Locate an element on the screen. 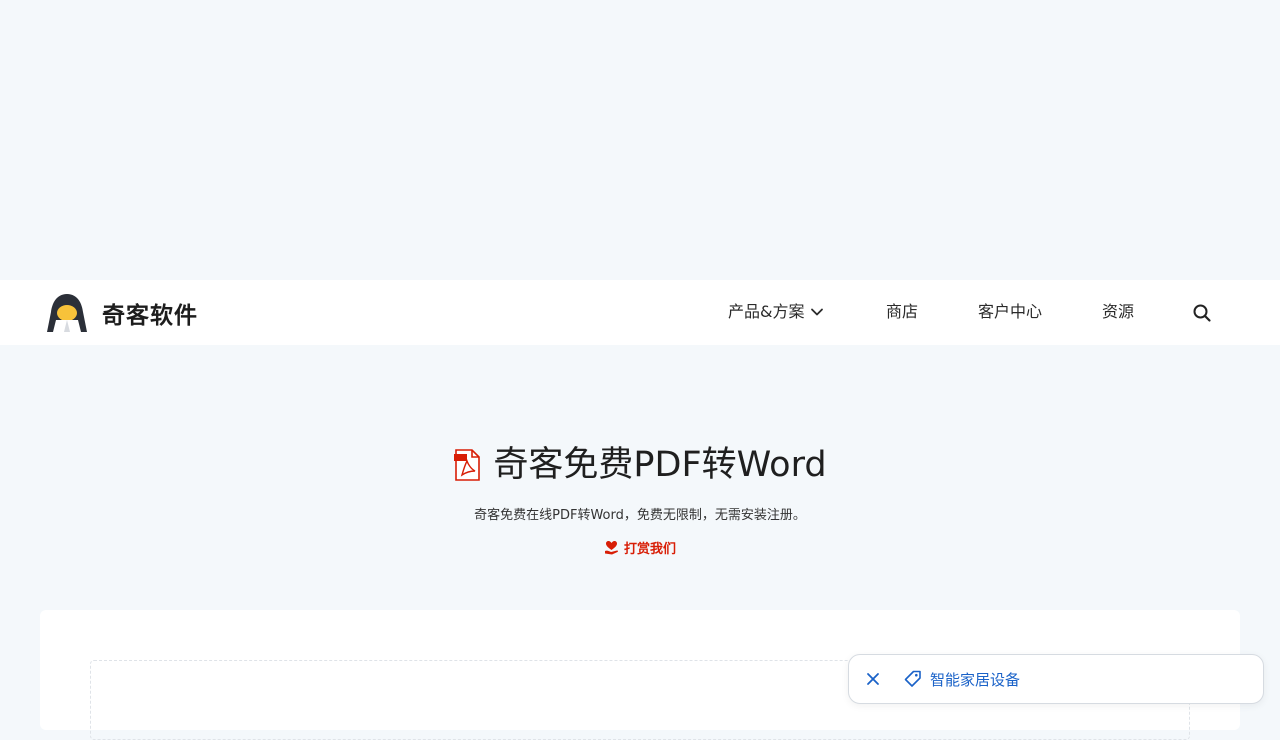  hero-title-row: 奇客免费PDF转Word is located at coordinates (640, 465).